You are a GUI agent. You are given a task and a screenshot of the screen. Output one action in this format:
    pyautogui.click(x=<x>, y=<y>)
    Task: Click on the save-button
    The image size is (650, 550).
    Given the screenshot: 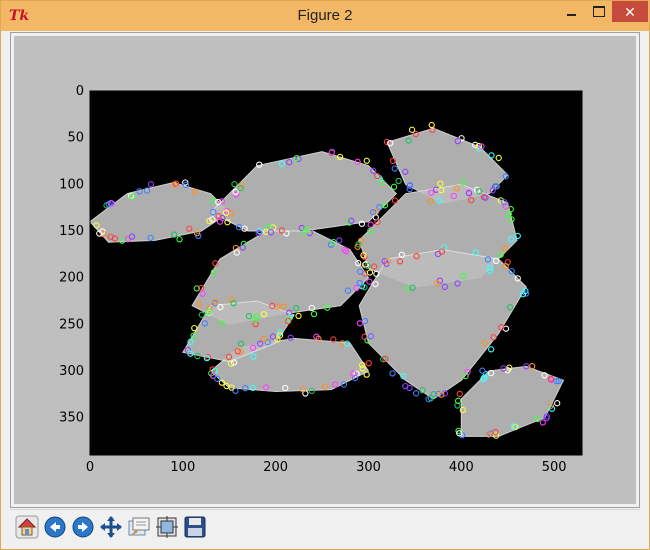 What is the action you would take?
    pyautogui.click(x=195, y=527)
    